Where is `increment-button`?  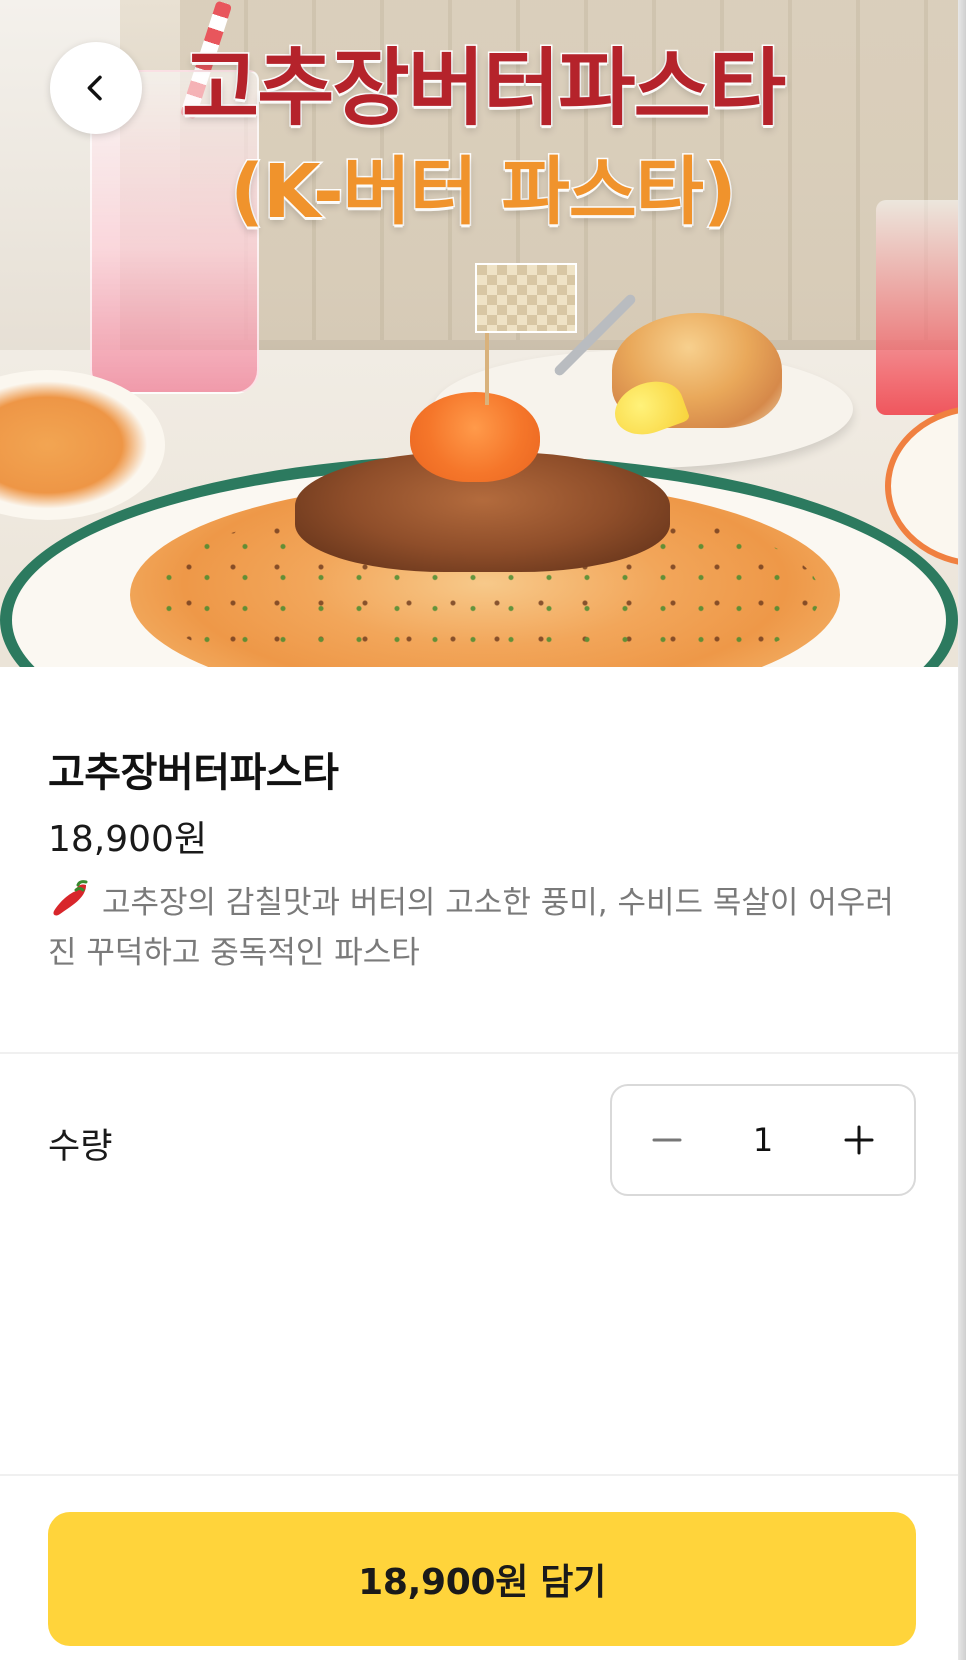 increment-button is located at coordinates (859, 1140).